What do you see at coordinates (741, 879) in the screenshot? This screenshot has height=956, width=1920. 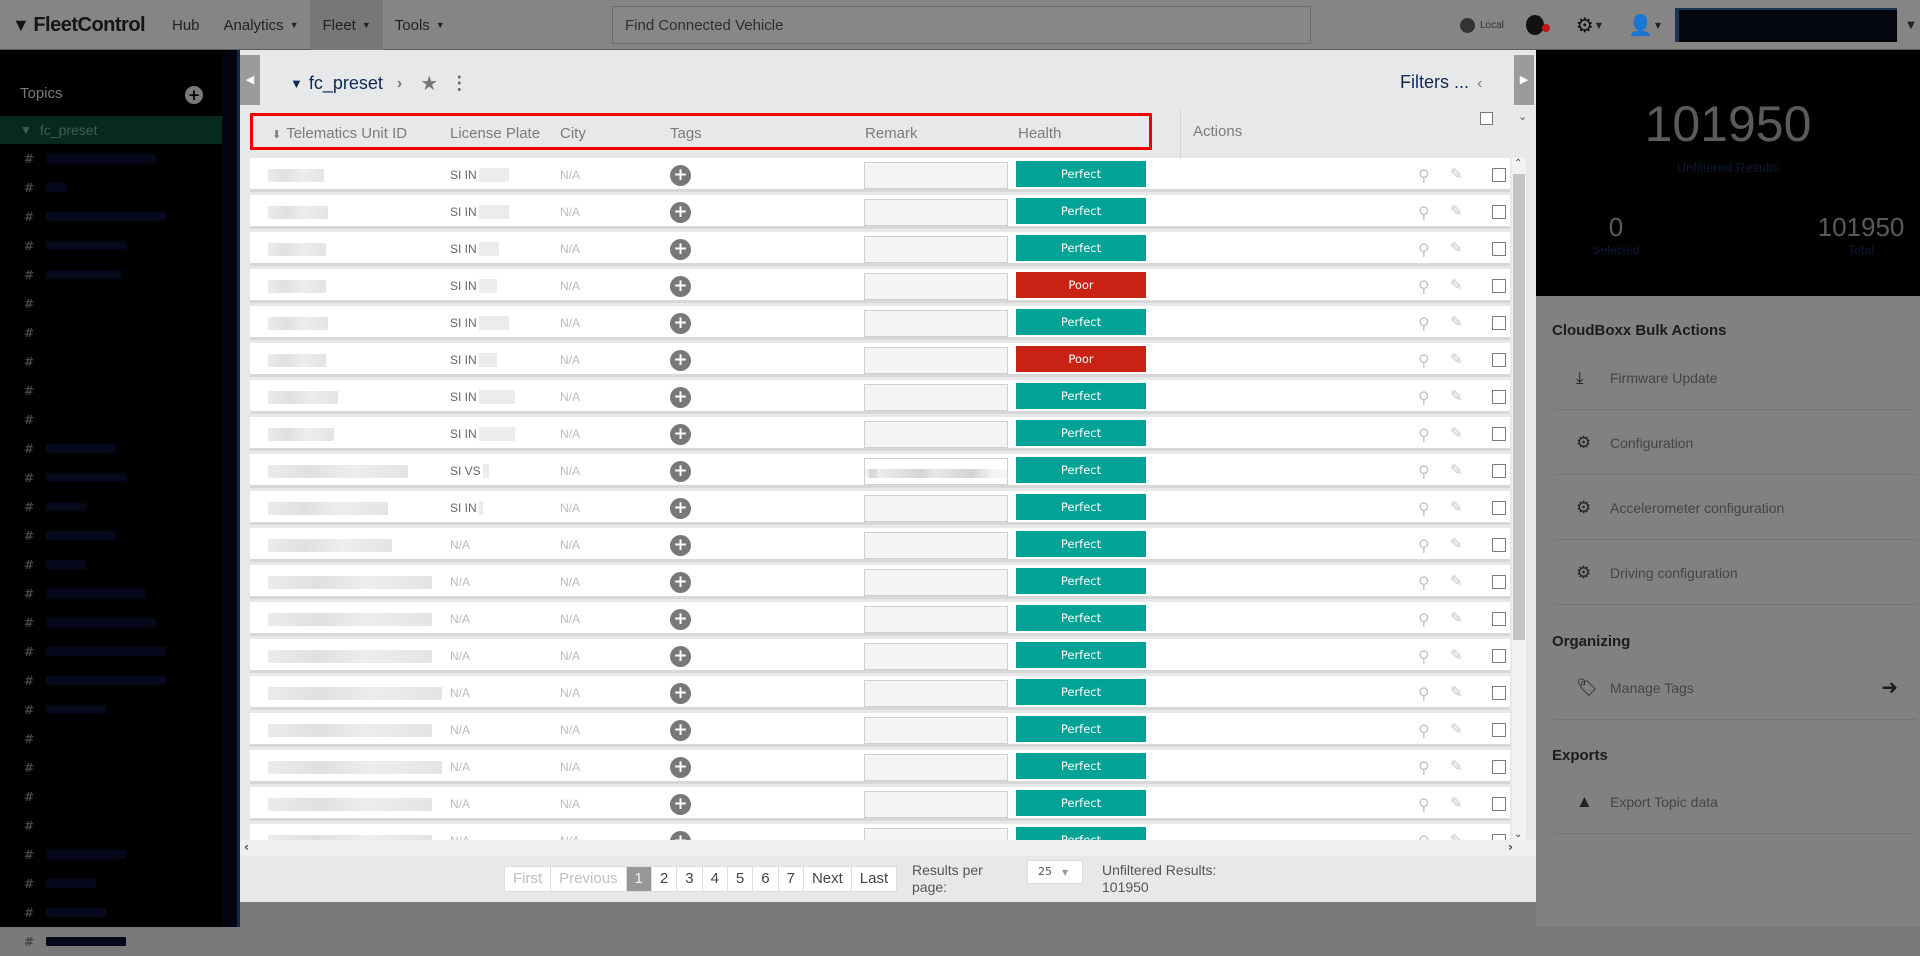 I see `page-5-button: 5` at bounding box center [741, 879].